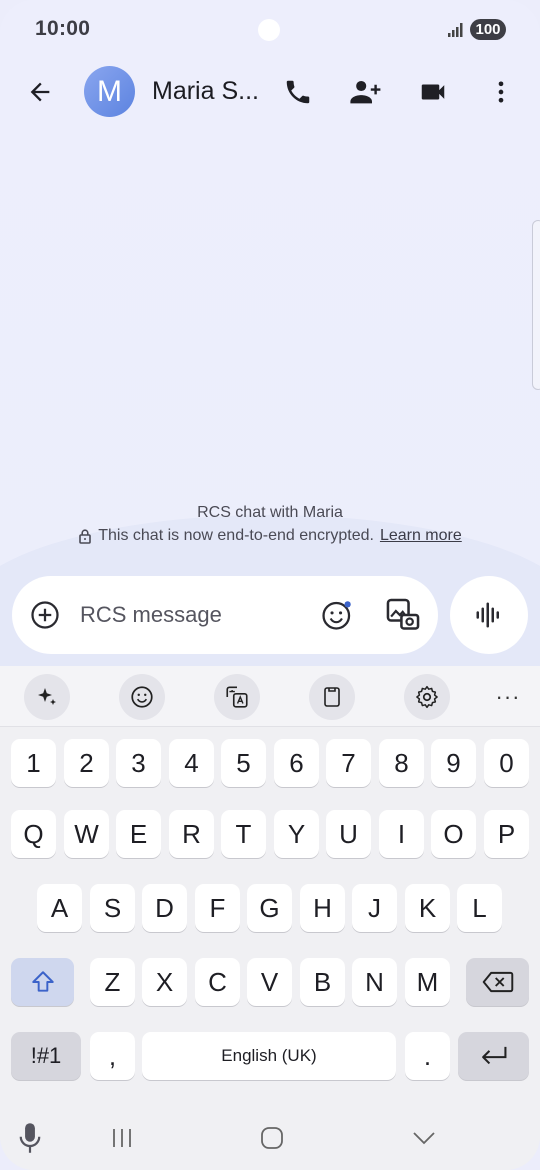 The height and width of the screenshot is (1170, 540). I want to click on add-circle-icon, so click(45, 615).